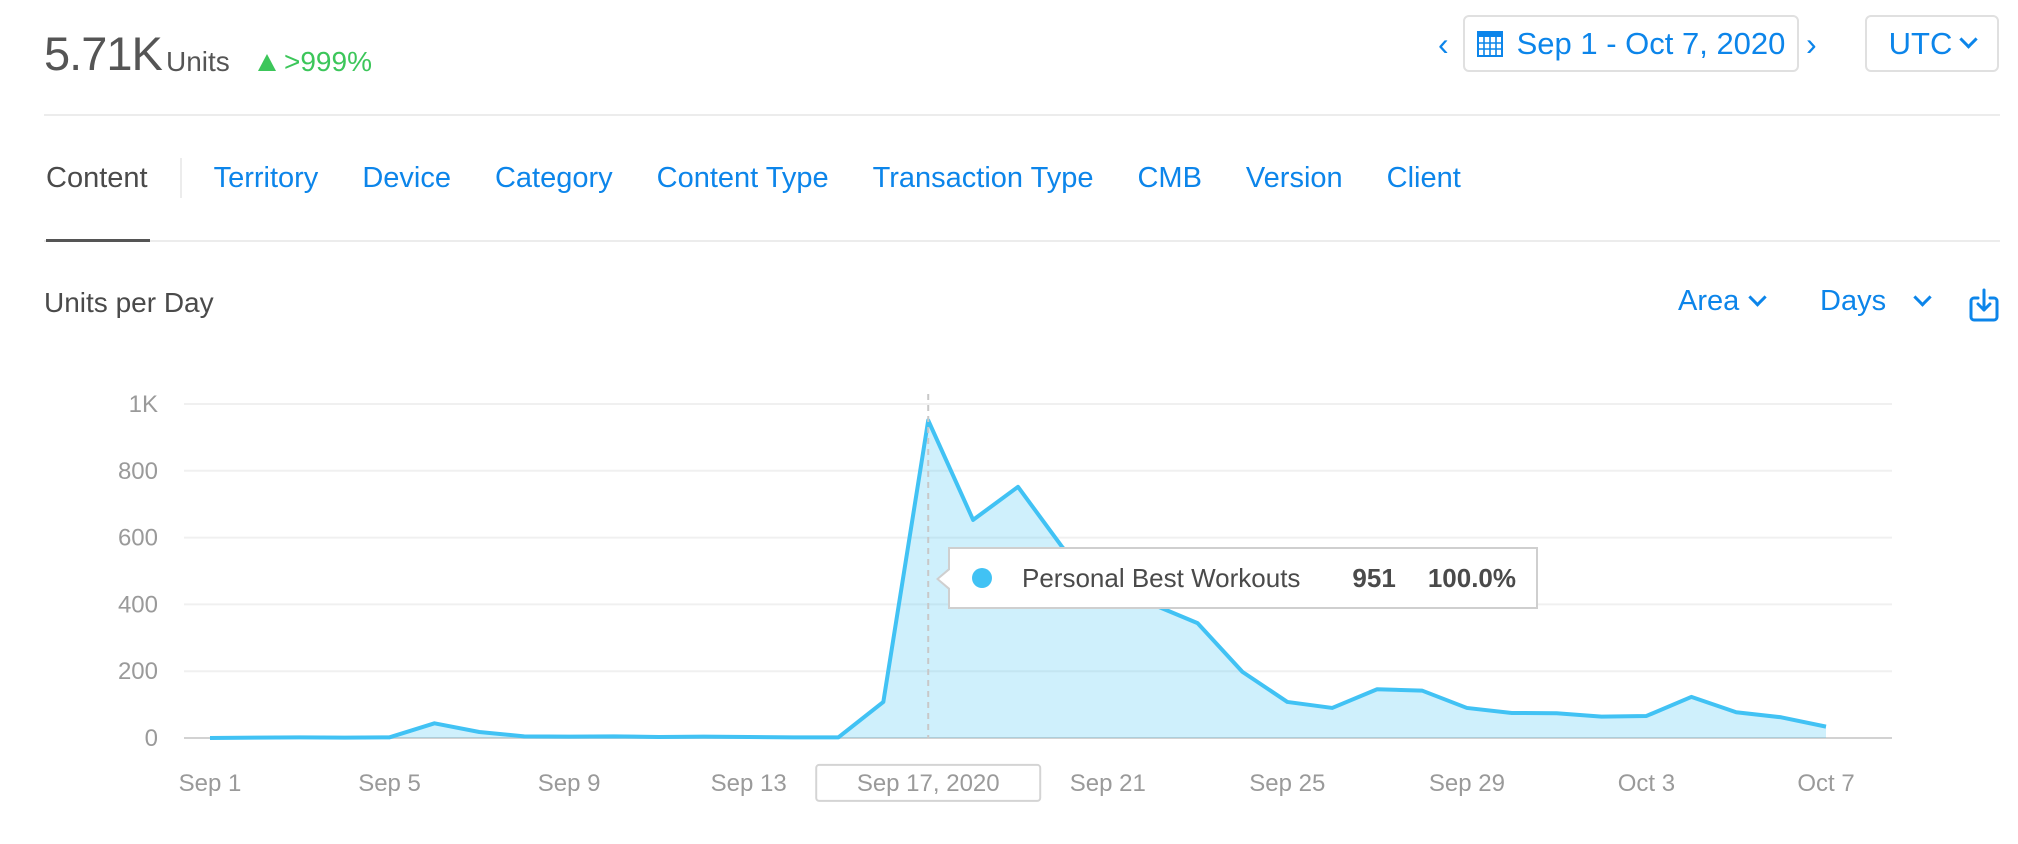  What do you see at coordinates (1646, 783) in the screenshot?
I see `x-tick-label: Oct 3` at bounding box center [1646, 783].